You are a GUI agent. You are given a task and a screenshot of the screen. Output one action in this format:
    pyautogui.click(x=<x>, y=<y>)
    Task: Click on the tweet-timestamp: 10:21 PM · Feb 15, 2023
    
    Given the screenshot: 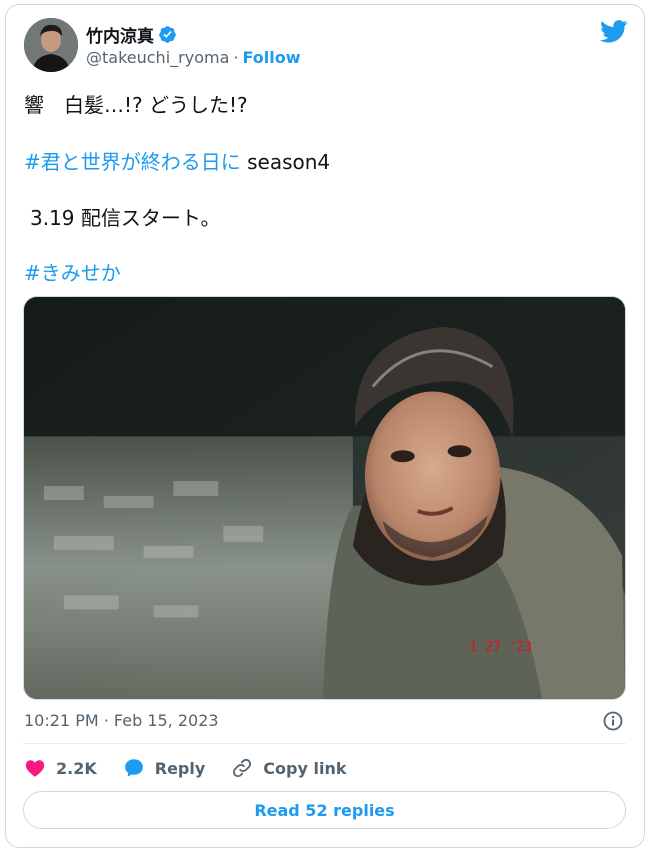 What is the action you would take?
    pyautogui.click(x=121, y=720)
    